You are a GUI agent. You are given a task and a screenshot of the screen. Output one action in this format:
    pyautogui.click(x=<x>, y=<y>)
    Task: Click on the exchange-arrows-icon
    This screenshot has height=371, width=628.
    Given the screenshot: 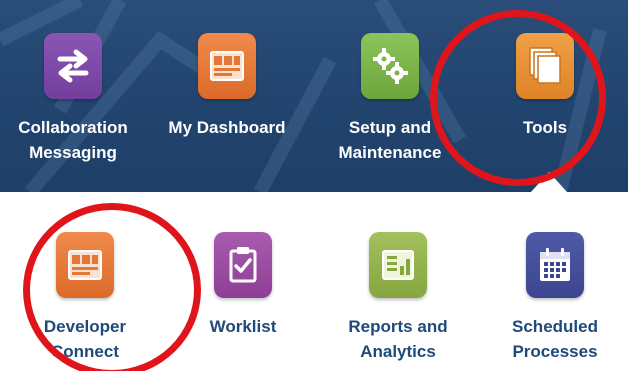 What is the action you would take?
    pyautogui.click(x=73, y=66)
    